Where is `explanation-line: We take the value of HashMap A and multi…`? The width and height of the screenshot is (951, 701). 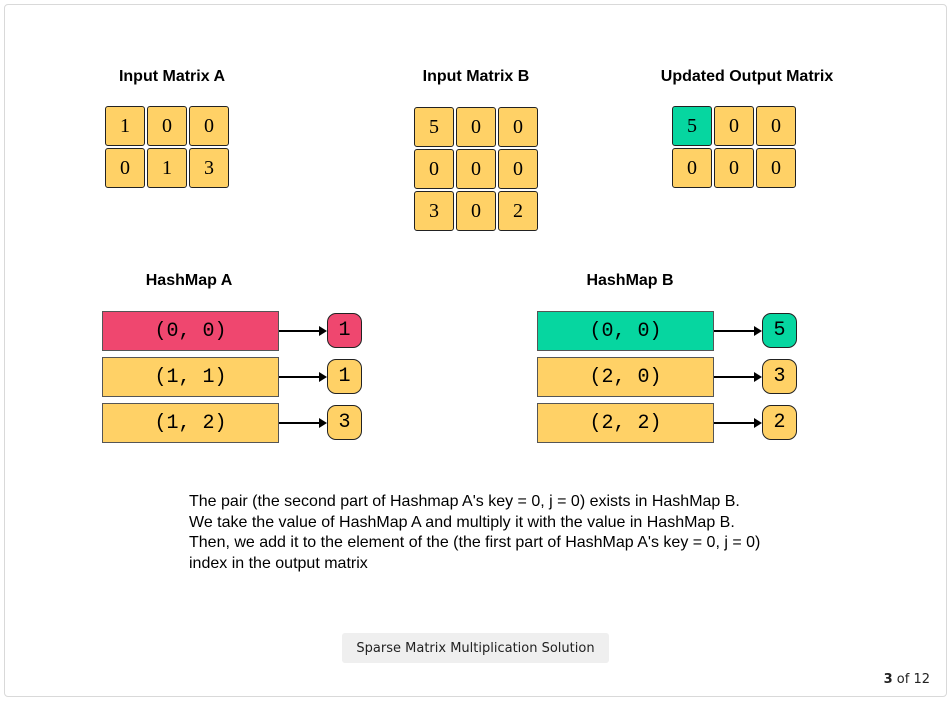 explanation-line: We take the value of HashMap A and multi… is located at coordinates (462, 522).